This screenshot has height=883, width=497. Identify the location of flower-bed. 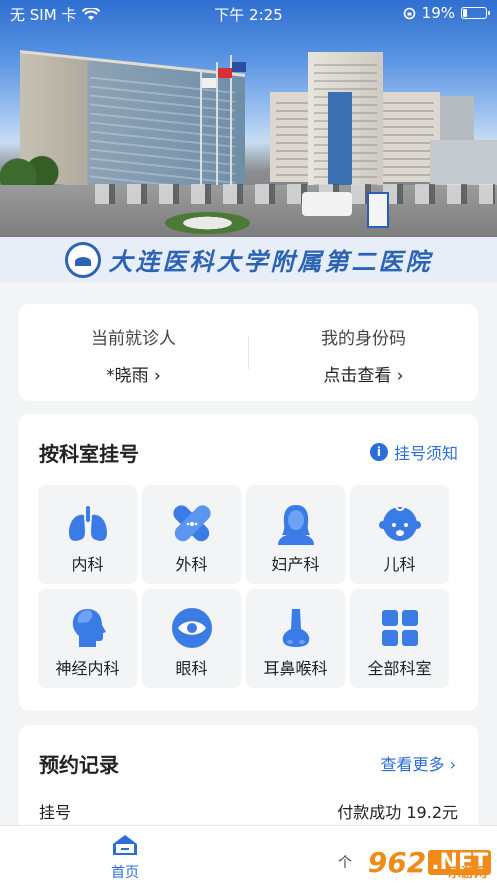
(207, 223).